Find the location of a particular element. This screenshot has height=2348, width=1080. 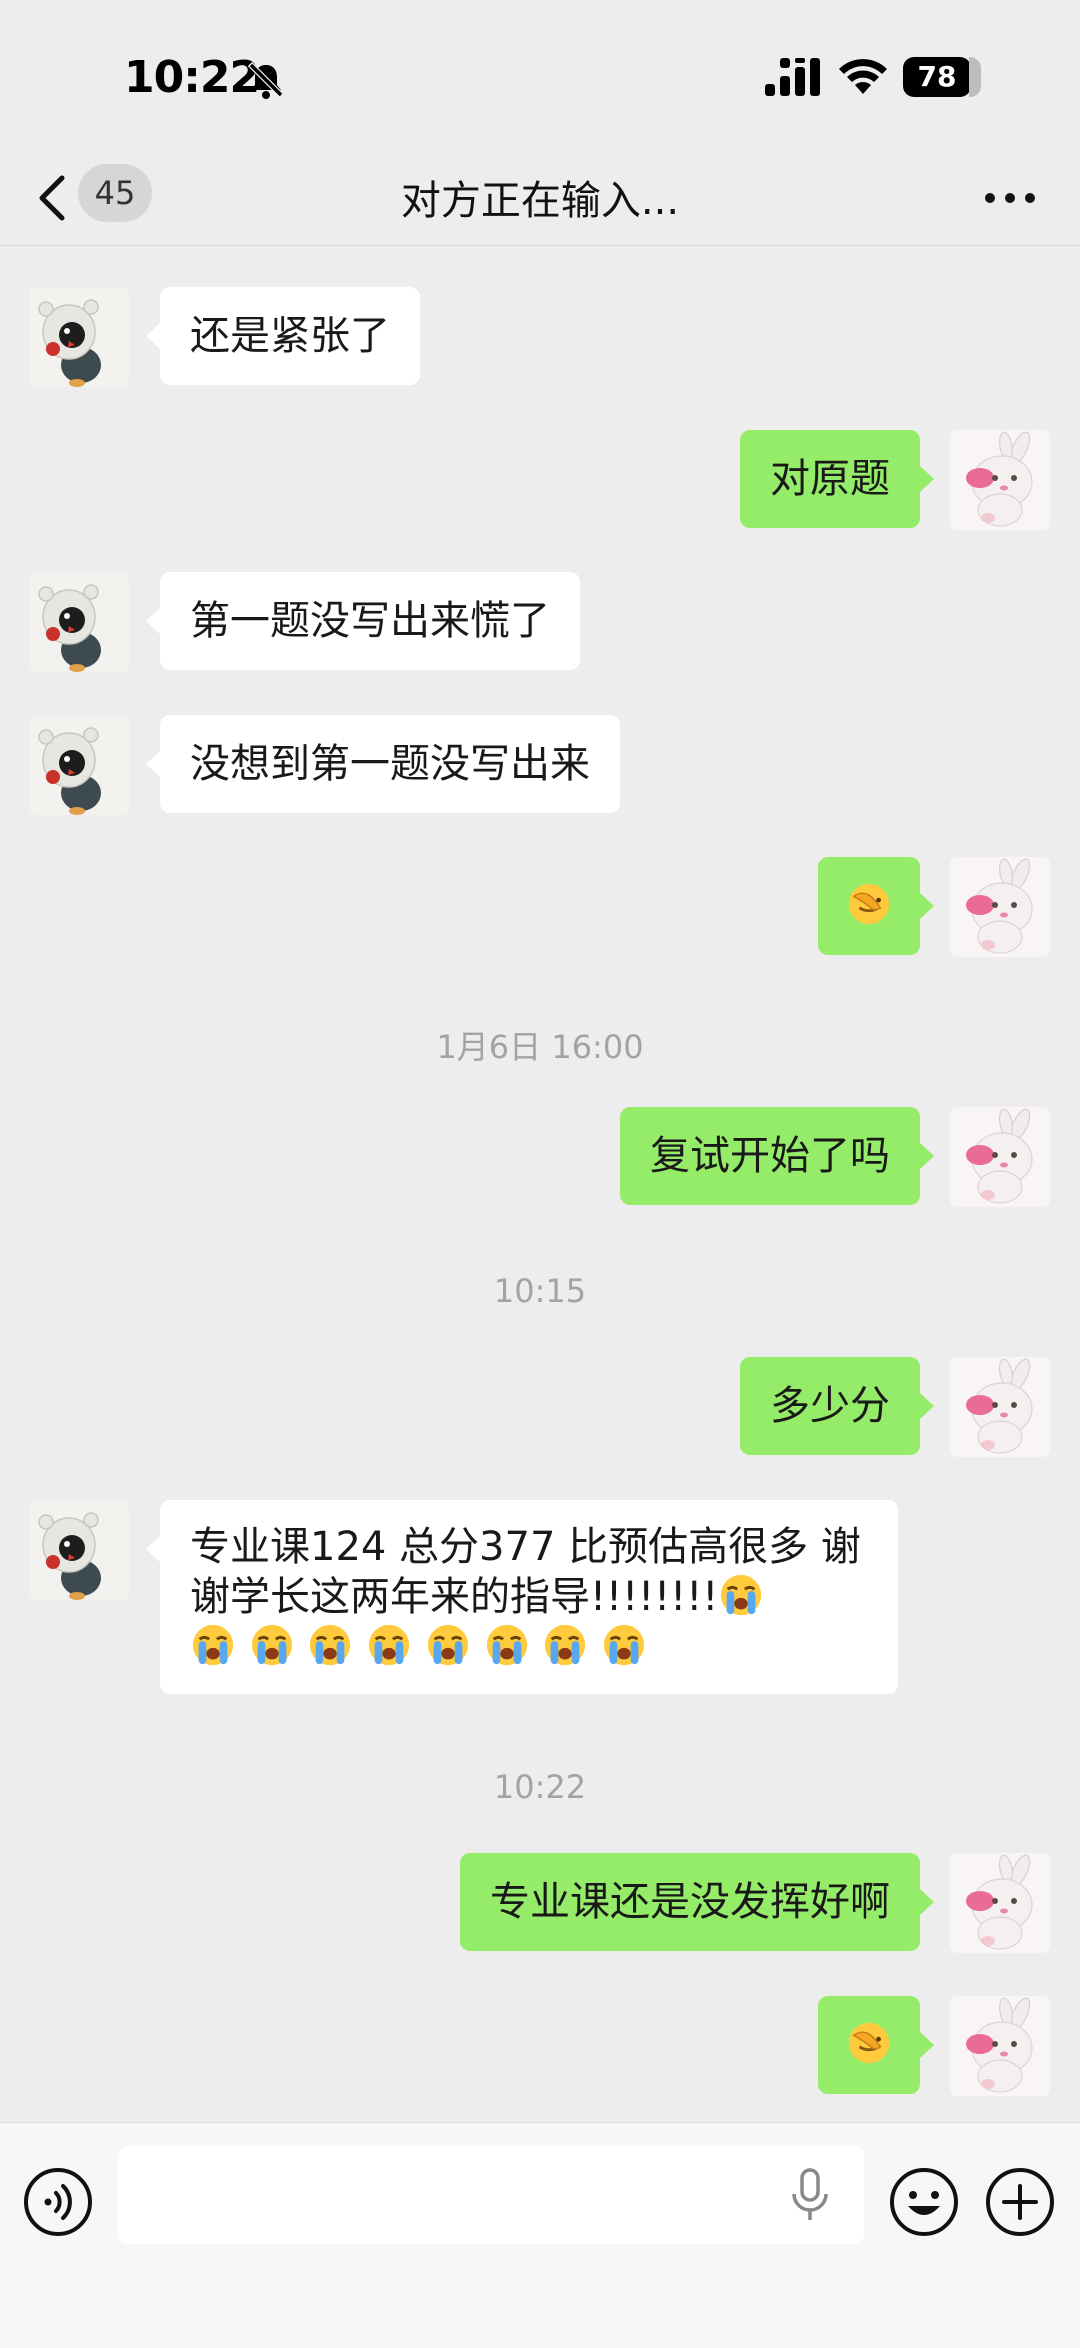

message-bubble-incoming: 没想到第一题没写出来 is located at coordinates (383, 764).